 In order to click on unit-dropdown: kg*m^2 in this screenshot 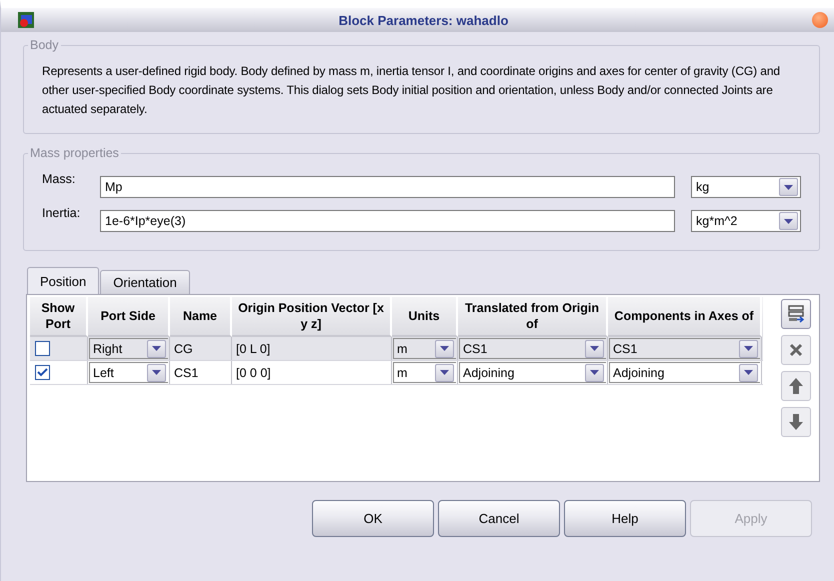, I will do `click(746, 221)`.